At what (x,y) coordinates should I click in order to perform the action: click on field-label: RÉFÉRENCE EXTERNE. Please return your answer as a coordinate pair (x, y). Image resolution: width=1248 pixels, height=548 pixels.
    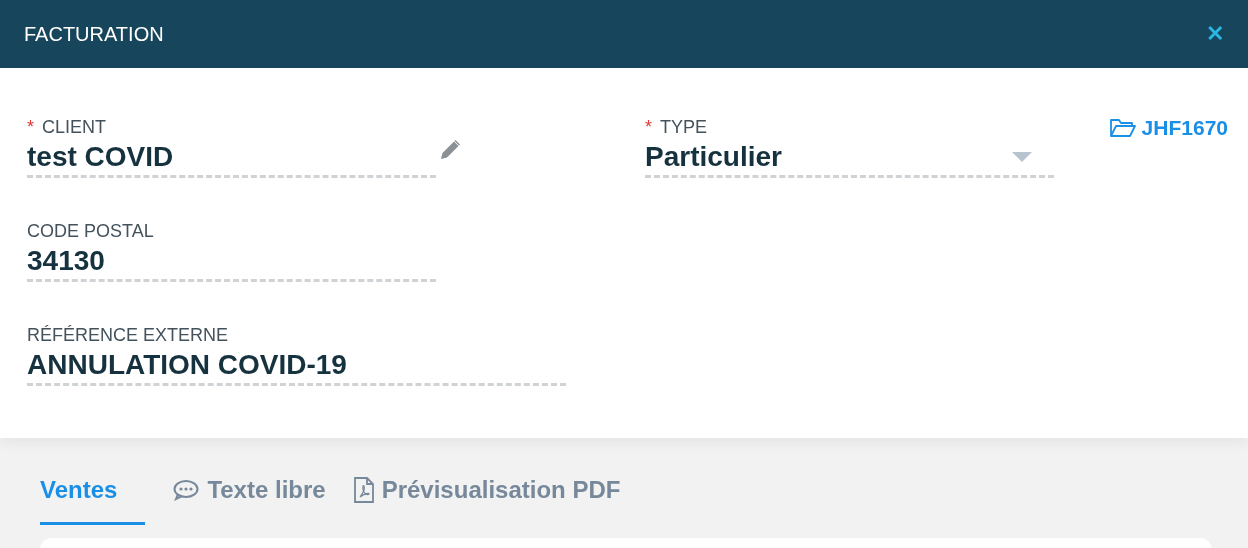
    Looking at the image, I should click on (128, 335).